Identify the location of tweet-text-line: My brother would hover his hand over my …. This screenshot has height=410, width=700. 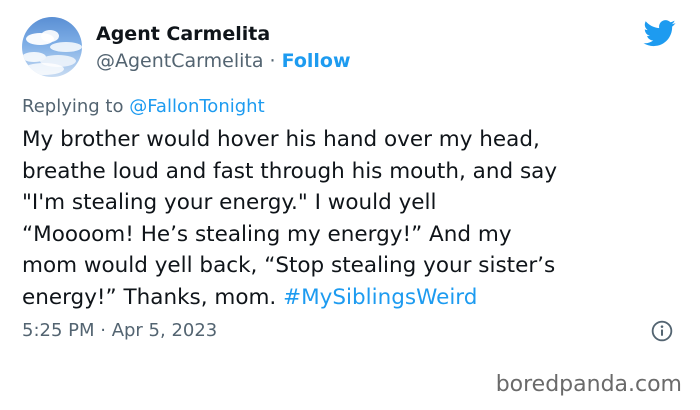
(281, 139).